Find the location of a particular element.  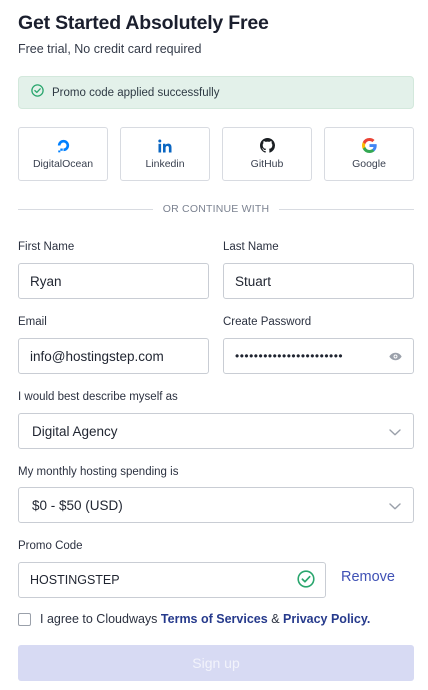

first-name-label: First Name is located at coordinates (46, 247).